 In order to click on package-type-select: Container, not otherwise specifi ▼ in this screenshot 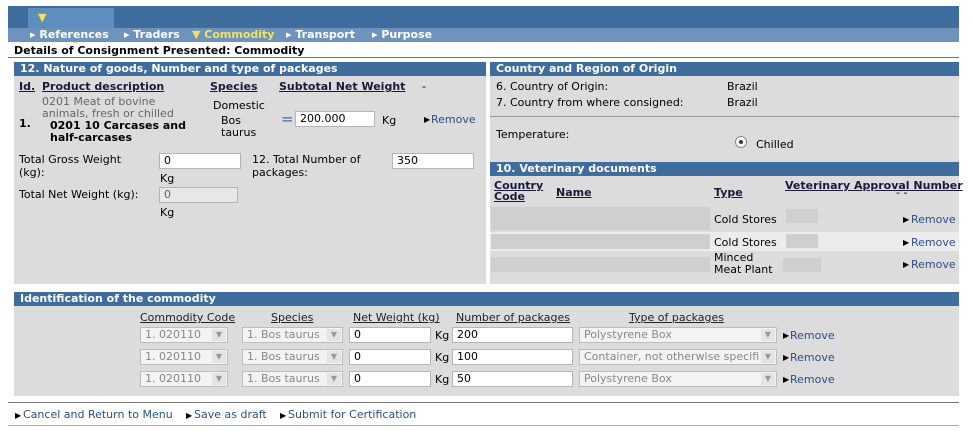, I will do `click(678, 357)`.